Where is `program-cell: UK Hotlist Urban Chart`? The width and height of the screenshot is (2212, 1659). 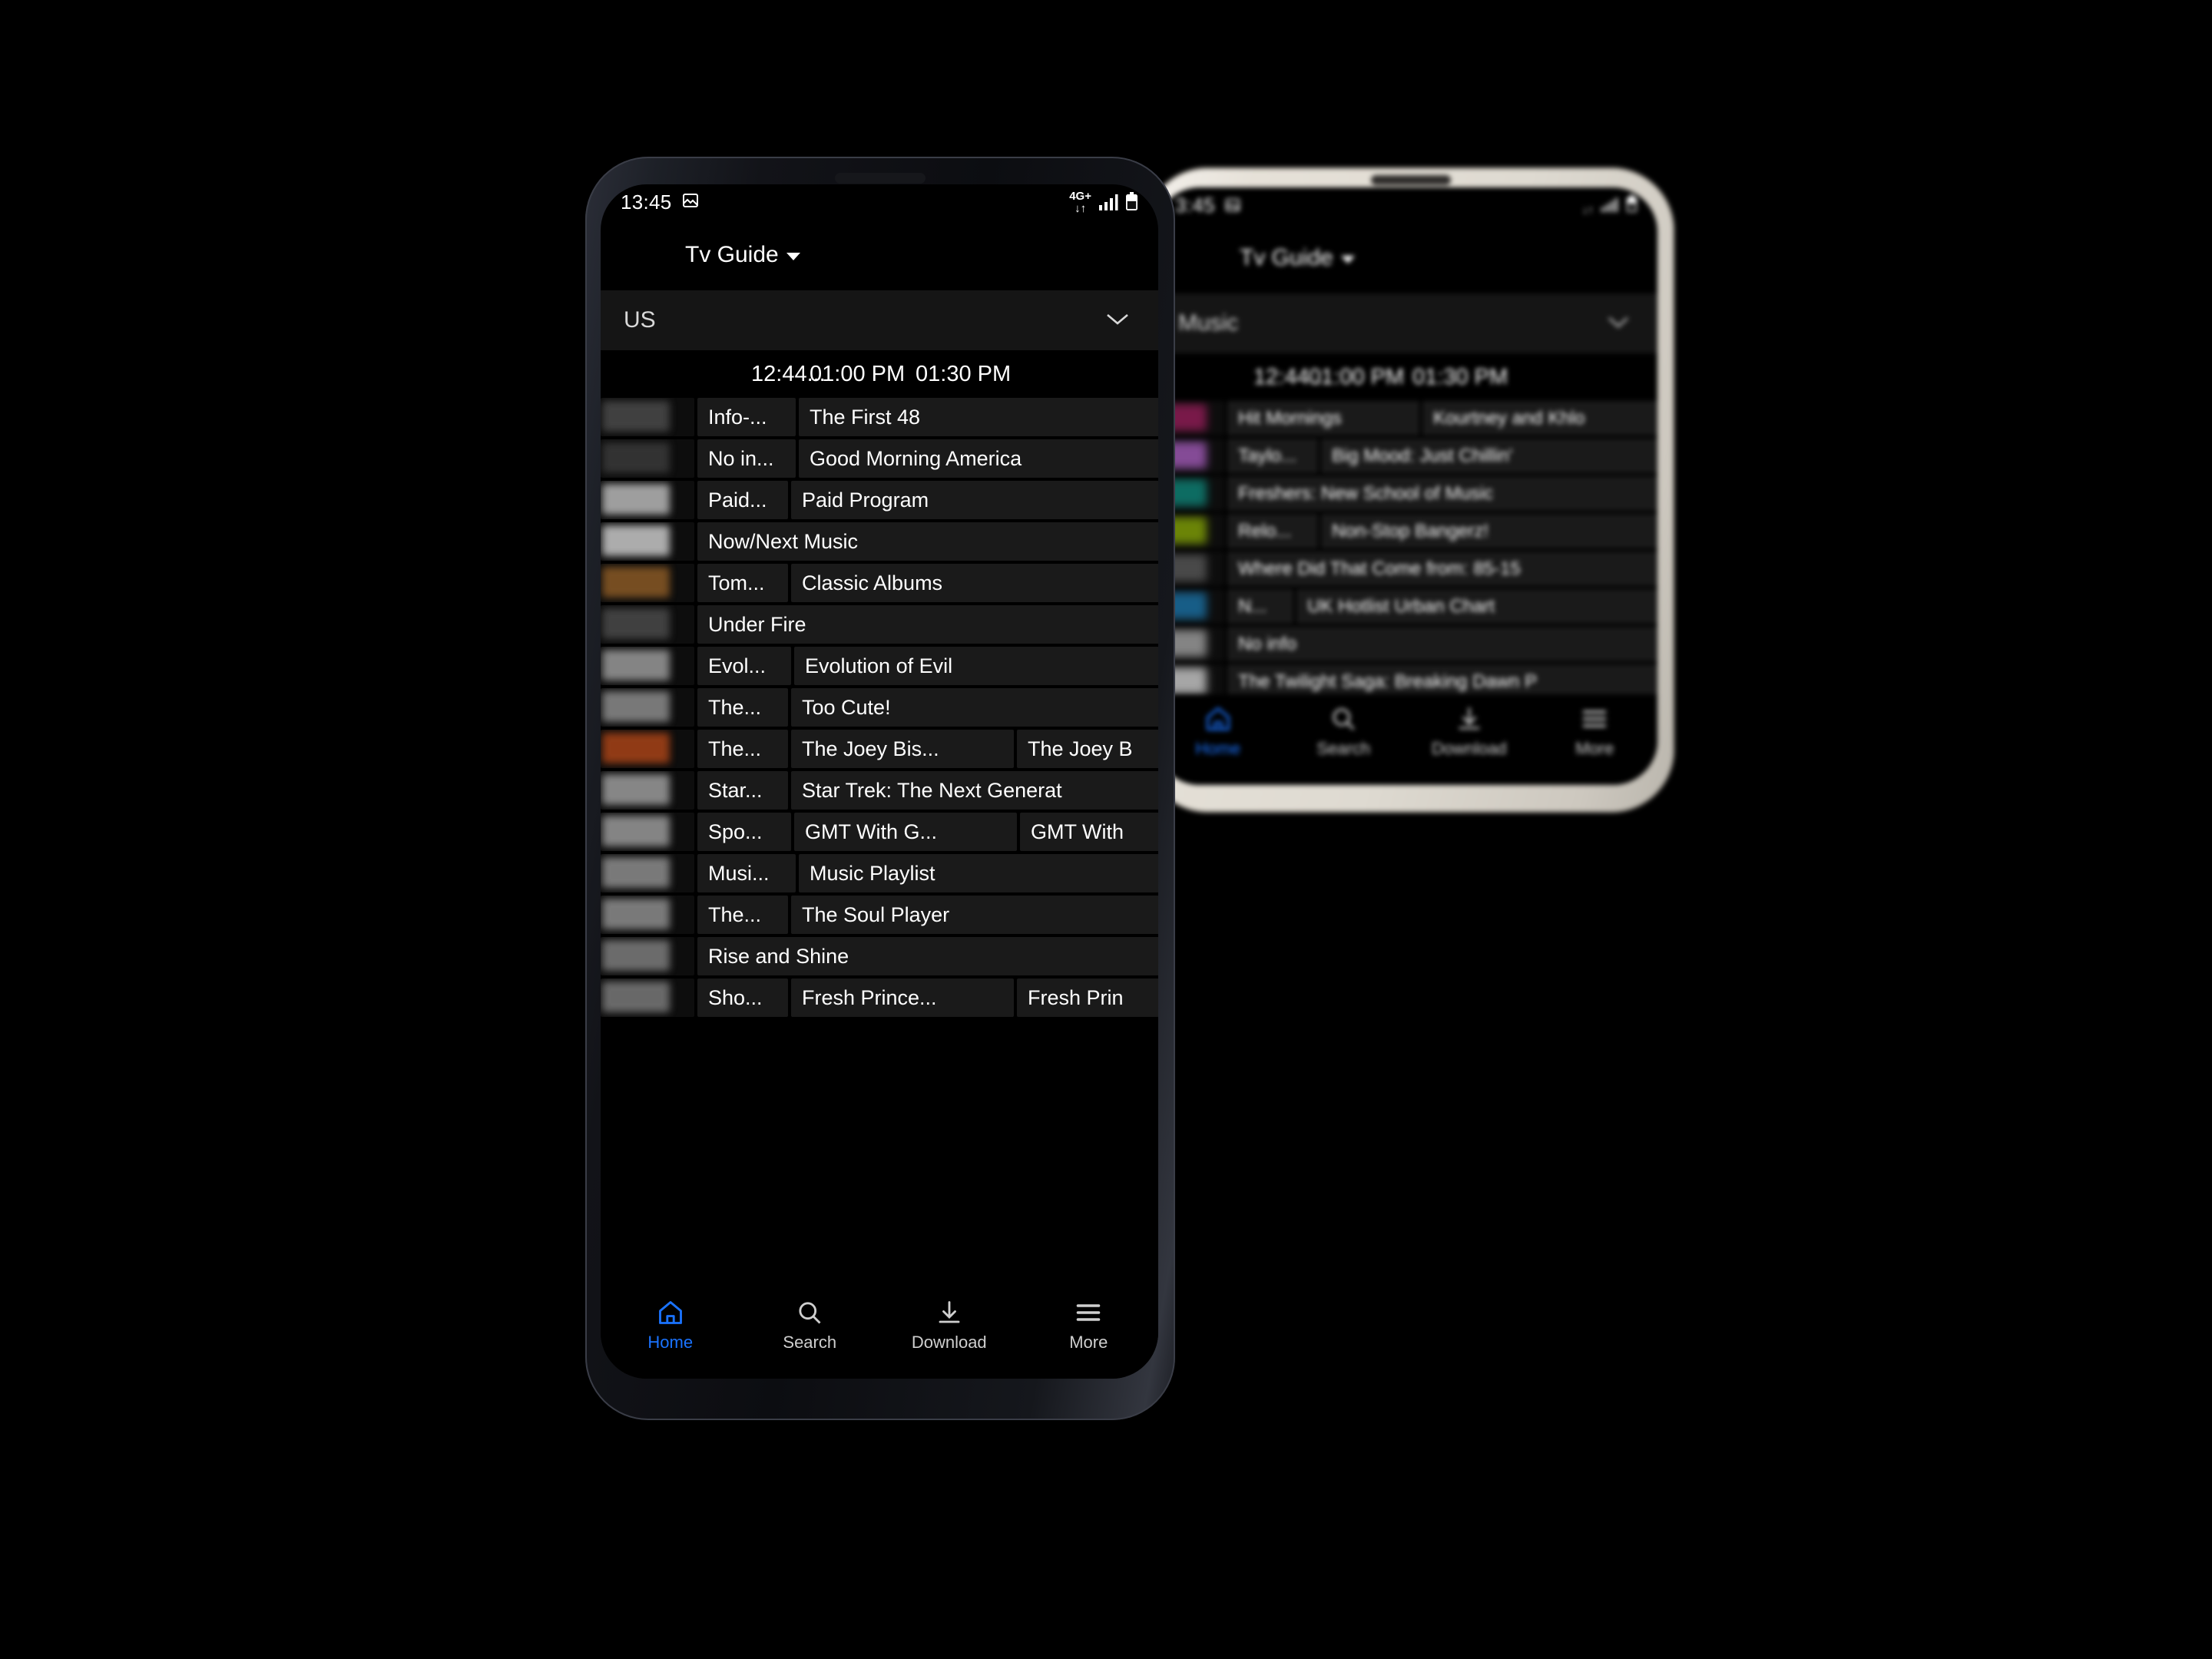 program-cell: UK Hotlist Urban Chart is located at coordinates (1476, 607).